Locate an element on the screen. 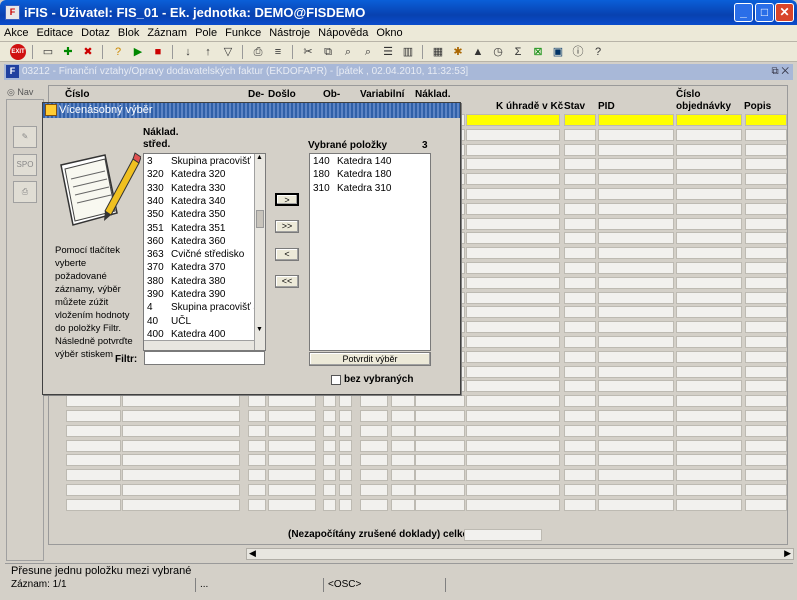  settings-icon: ✱ is located at coordinates (458, 52).